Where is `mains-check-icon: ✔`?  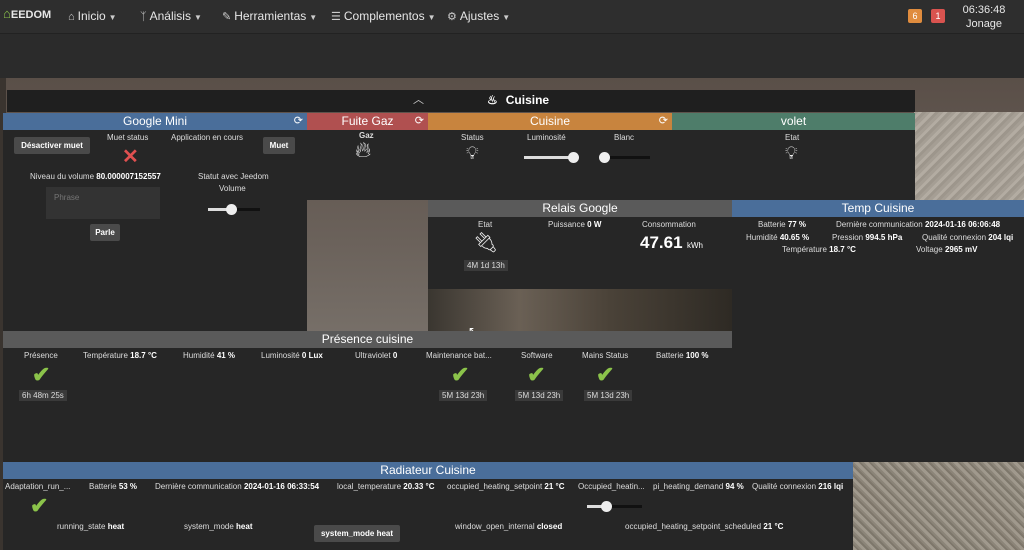
mains-check-icon: ✔ is located at coordinates (605, 374).